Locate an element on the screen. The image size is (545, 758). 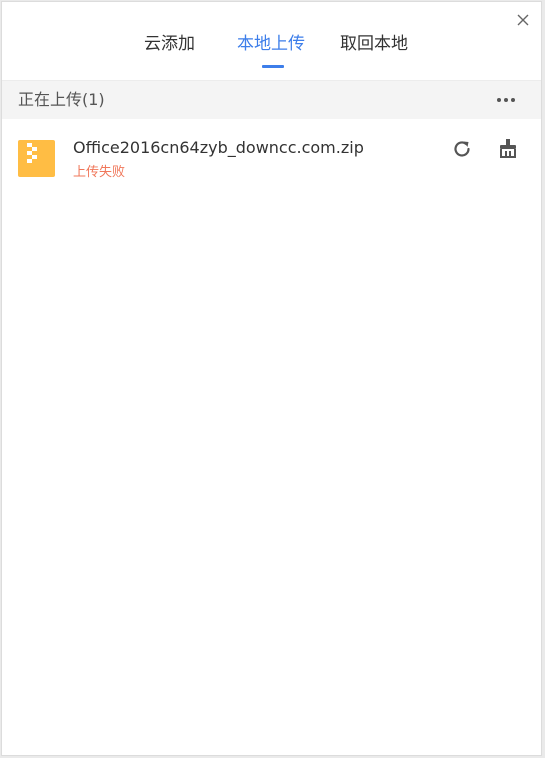
retry-button is located at coordinates (462, 149).